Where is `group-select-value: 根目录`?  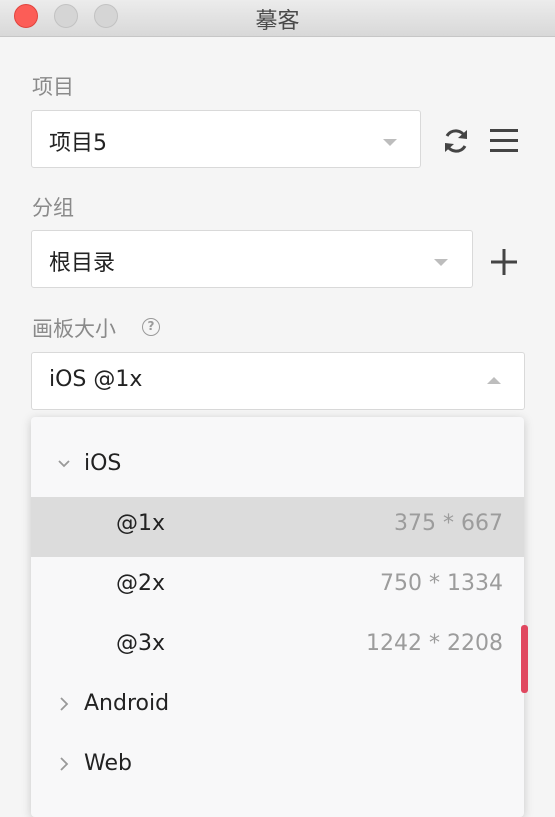
group-select-value: 根目录 is located at coordinates (82, 263).